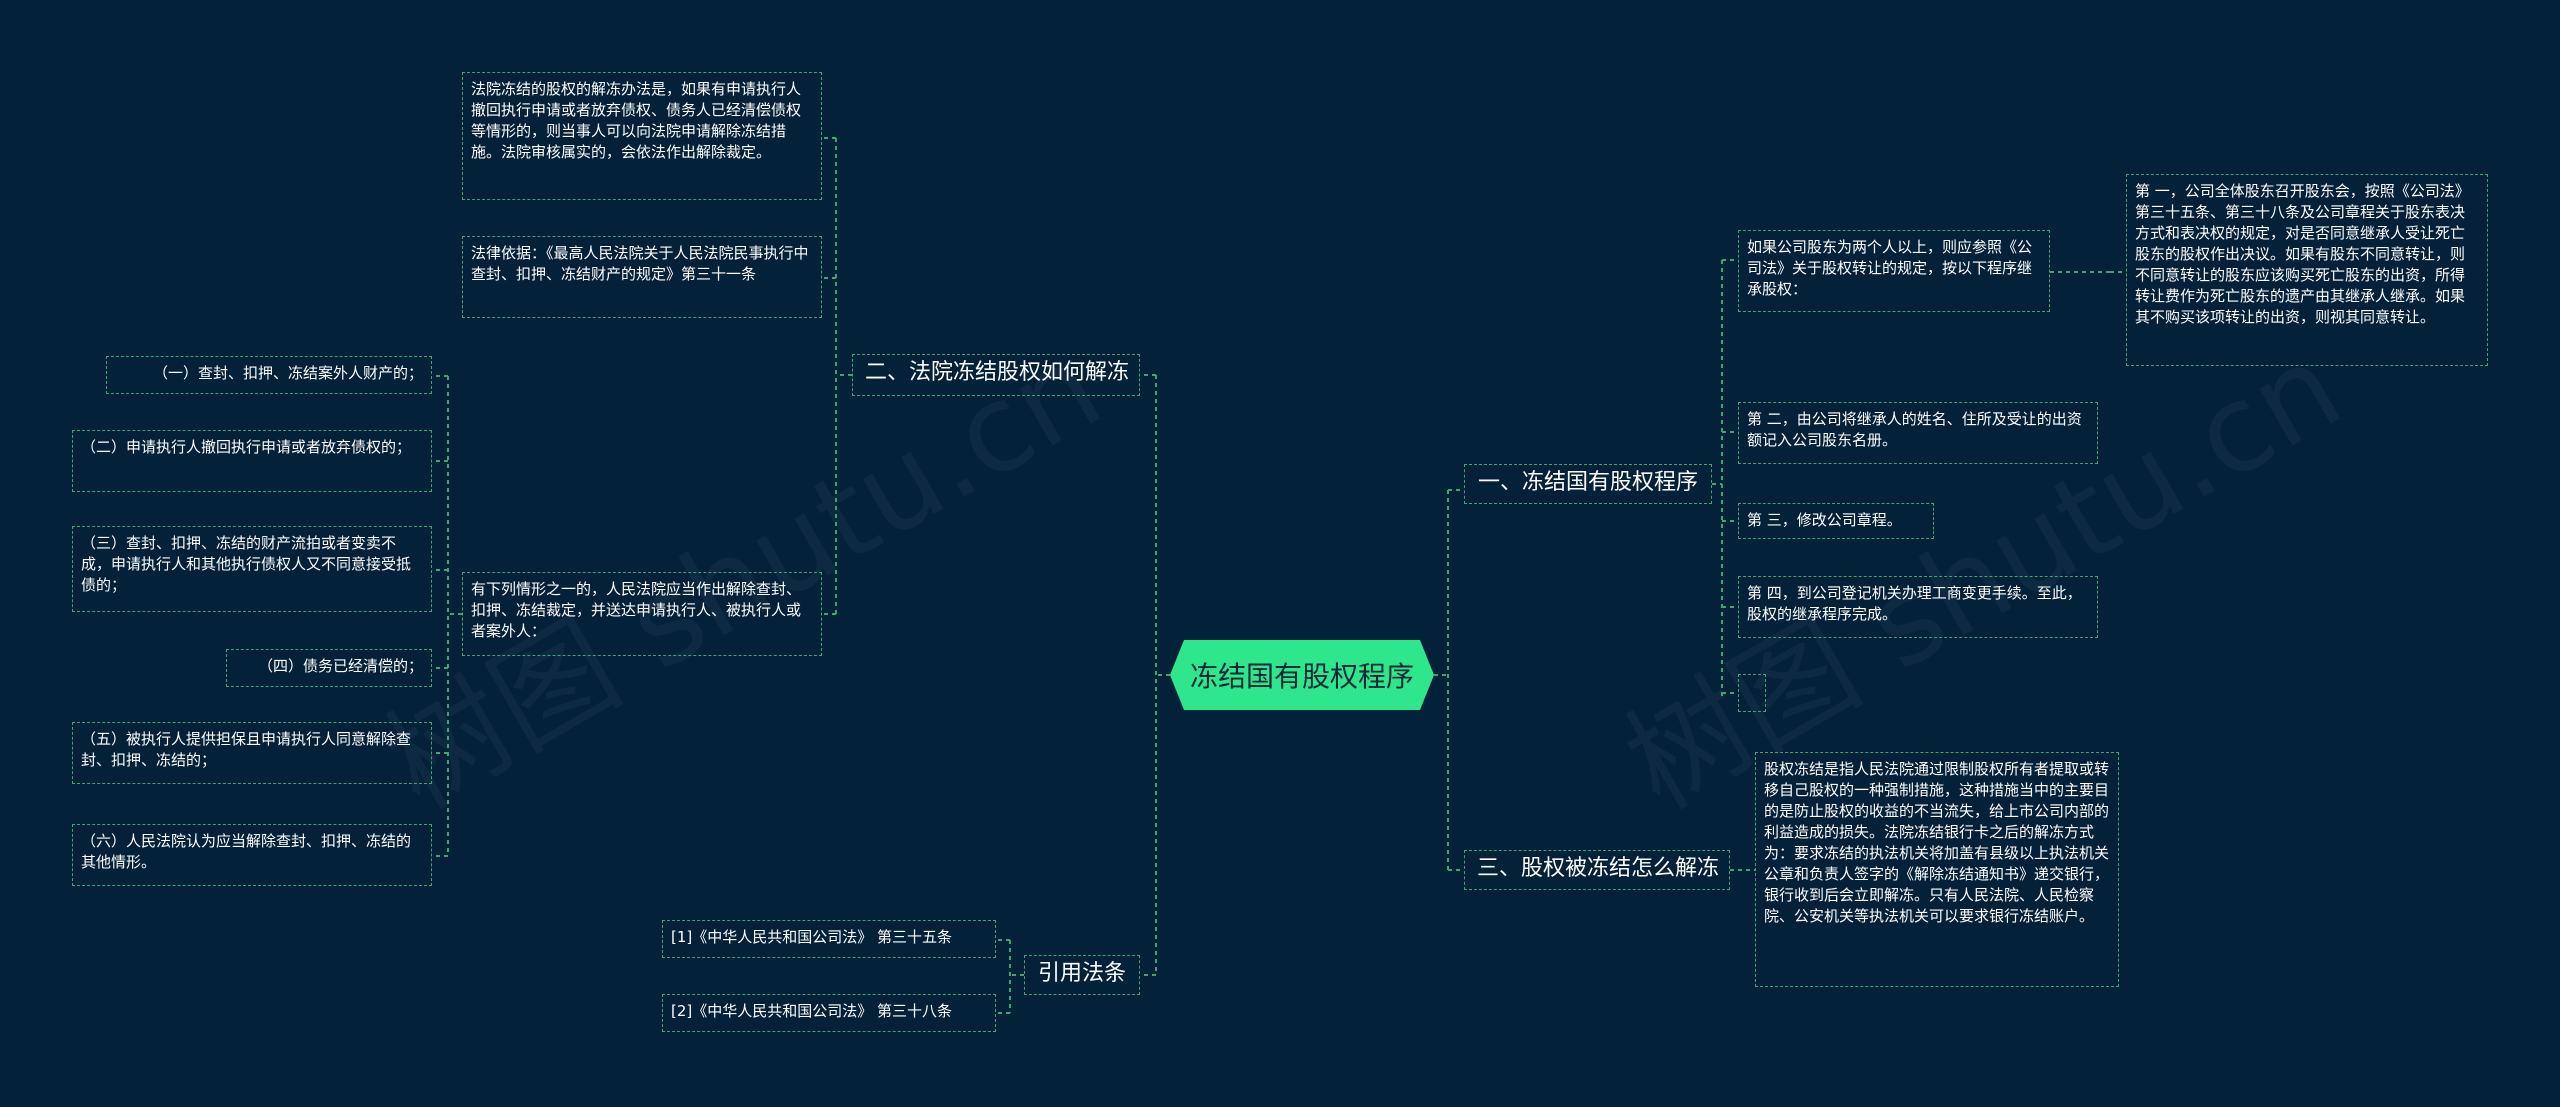 This screenshot has width=2560, height=1107. What do you see at coordinates (252, 461) in the screenshot?
I see `condition-item: （二）申请执行人撤回执行申请或者放弃债权的；` at bounding box center [252, 461].